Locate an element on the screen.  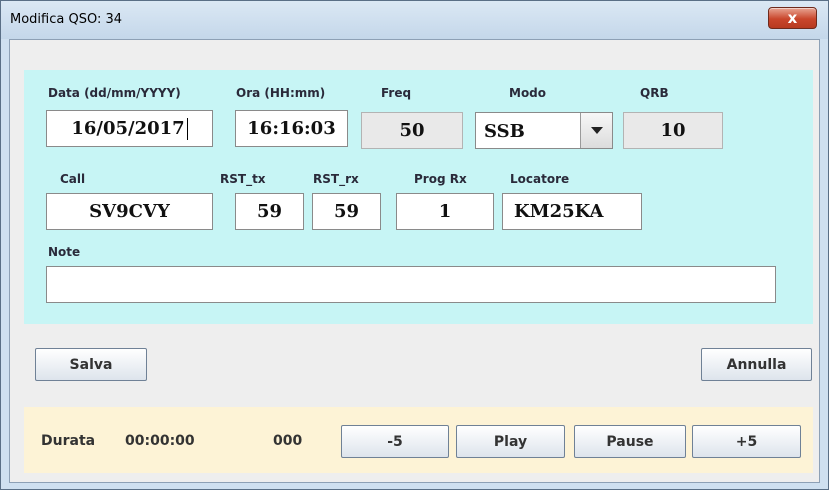
close-icon: x is located at coordinates (792, 18).